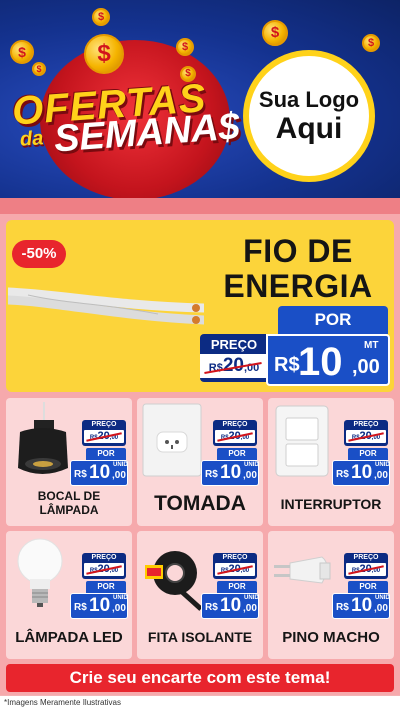 The width and height of the screenshot is (400, 711). I want to click on title-da: da, so click(32, 139).